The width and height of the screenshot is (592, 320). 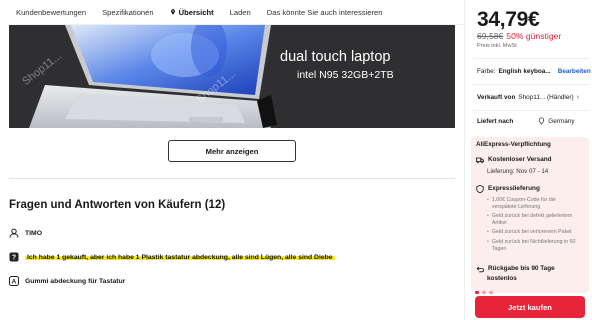 I want to click on question-icon: ?, so click(x=14, y=257).